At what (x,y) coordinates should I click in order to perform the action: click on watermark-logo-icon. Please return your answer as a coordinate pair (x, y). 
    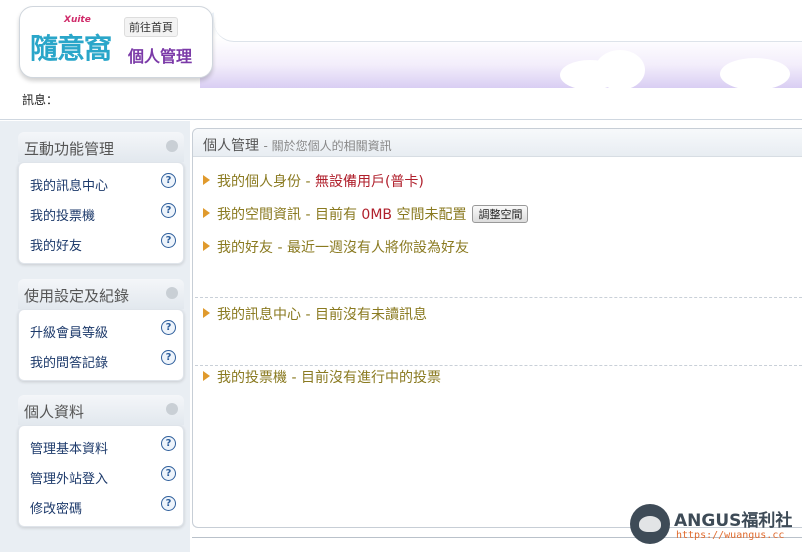
    Looking at the image, I should click on (650, 524).